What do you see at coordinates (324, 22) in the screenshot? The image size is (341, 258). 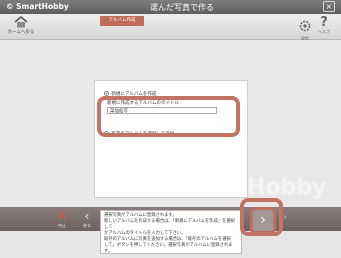 I see `help-icon: ?` at bounding box center [324, 22].